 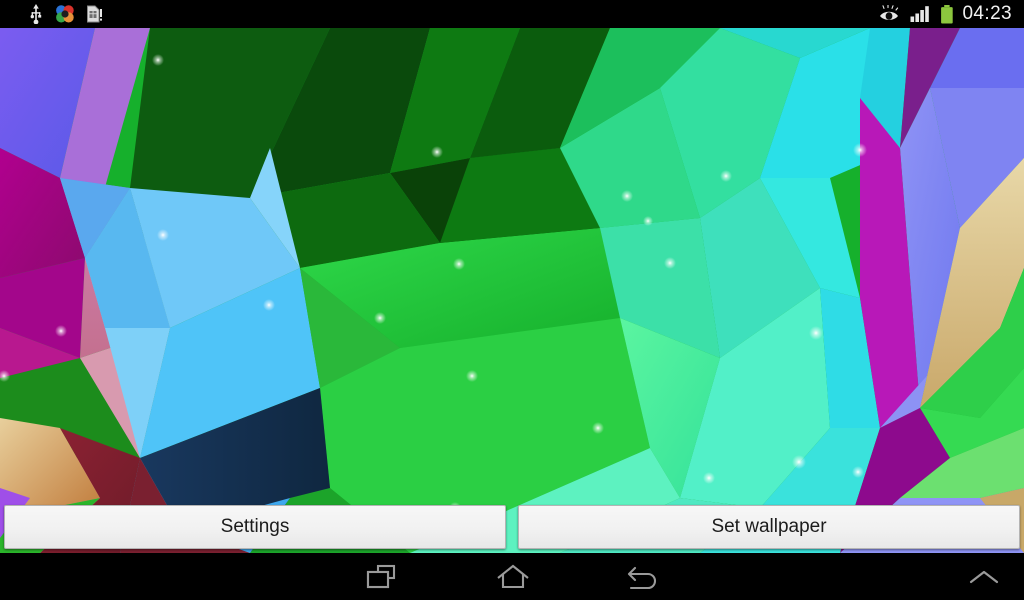 I want to click on sim-card-warning-icon, so click(x=94, y=14).